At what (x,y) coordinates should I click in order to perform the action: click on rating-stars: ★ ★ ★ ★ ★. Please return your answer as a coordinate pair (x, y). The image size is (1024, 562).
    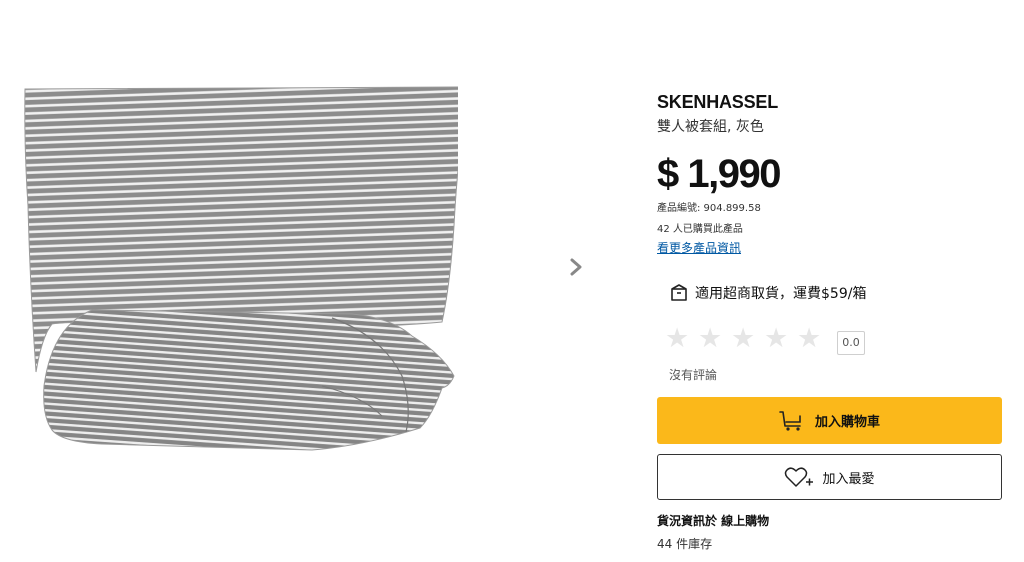
    Looking at the image, I should click on (747, 339).